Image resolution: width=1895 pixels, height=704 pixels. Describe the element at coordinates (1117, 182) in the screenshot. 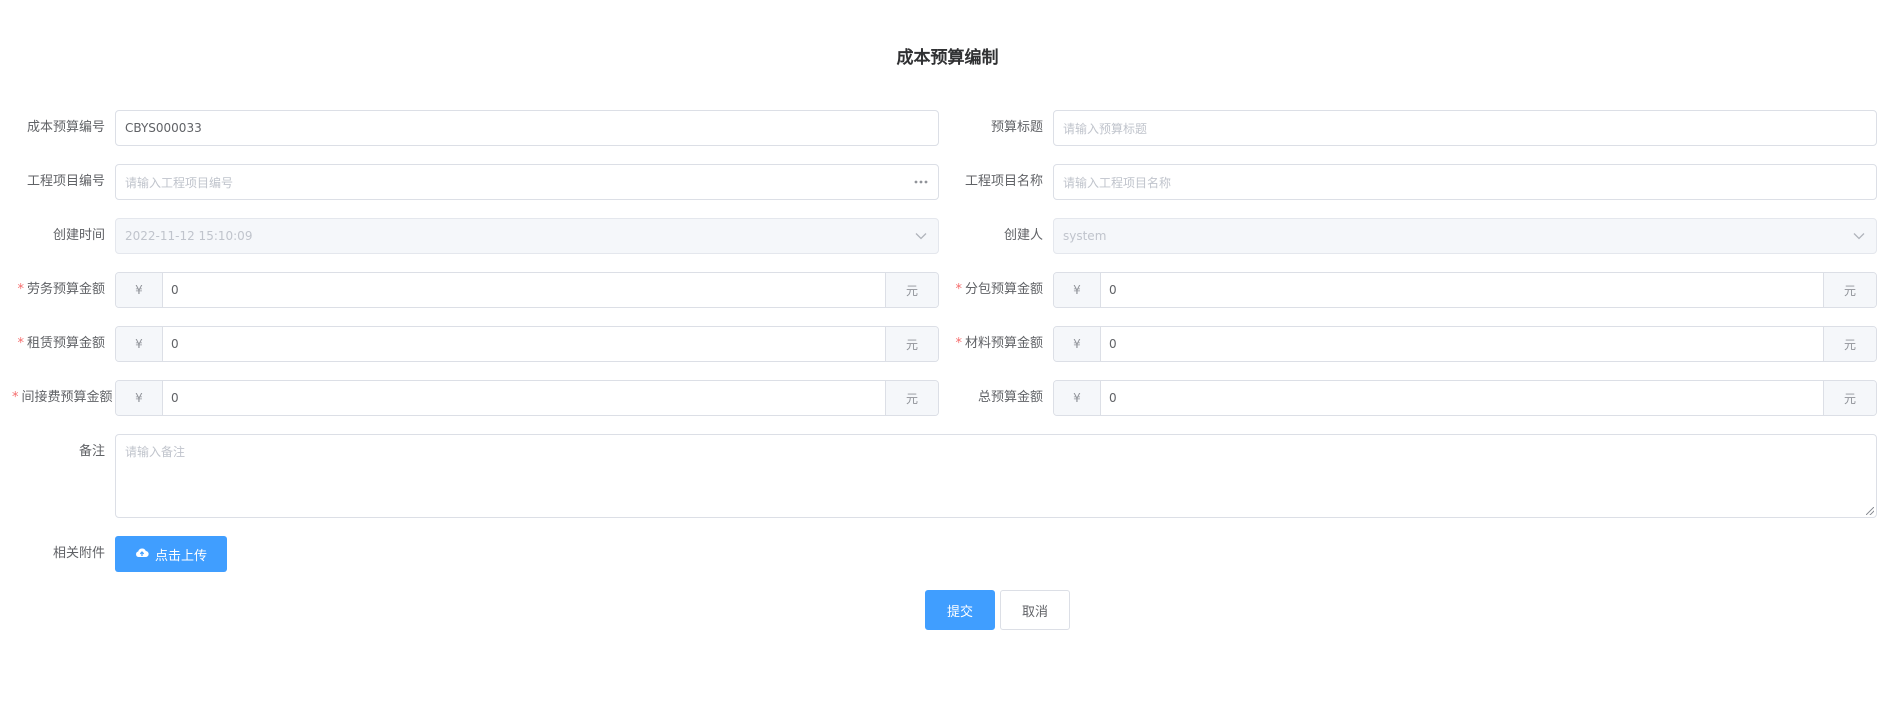

I see `project-name-placeholder: 请输入工程项目名称` at that location.